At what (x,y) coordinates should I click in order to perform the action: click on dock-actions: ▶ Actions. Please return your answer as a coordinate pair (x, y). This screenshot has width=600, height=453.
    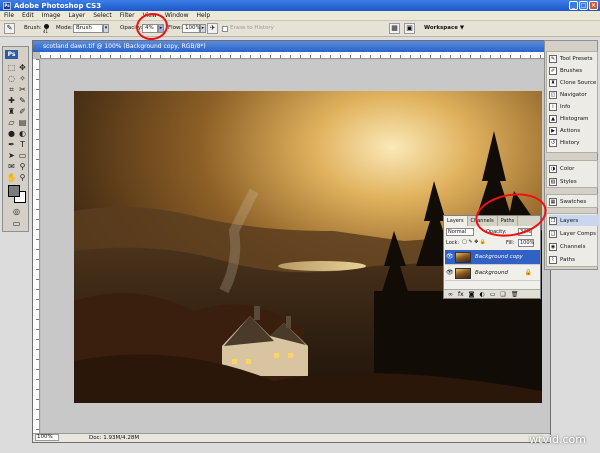
    Looking at the image, I should click on (574, 130).